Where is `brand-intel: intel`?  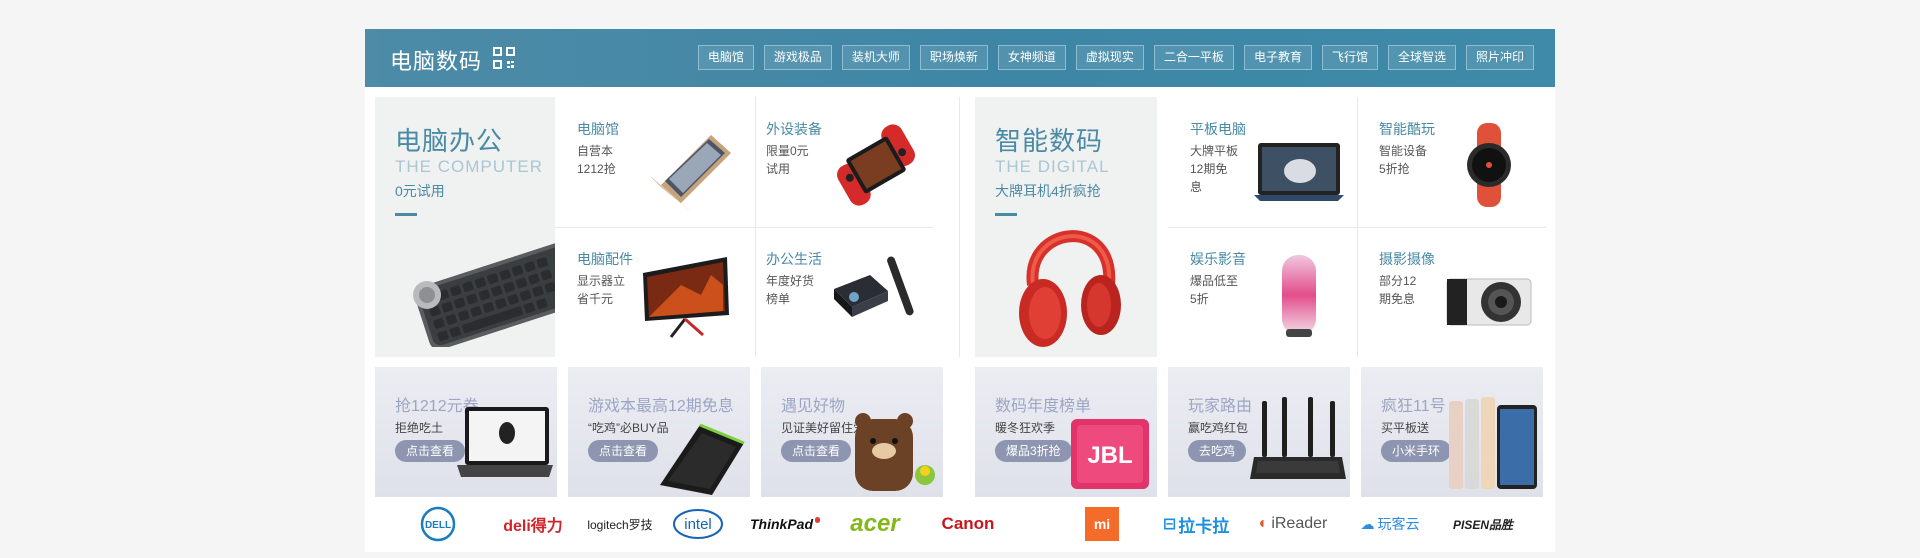
brand-intel: intel is located at coordinates (698, 524).